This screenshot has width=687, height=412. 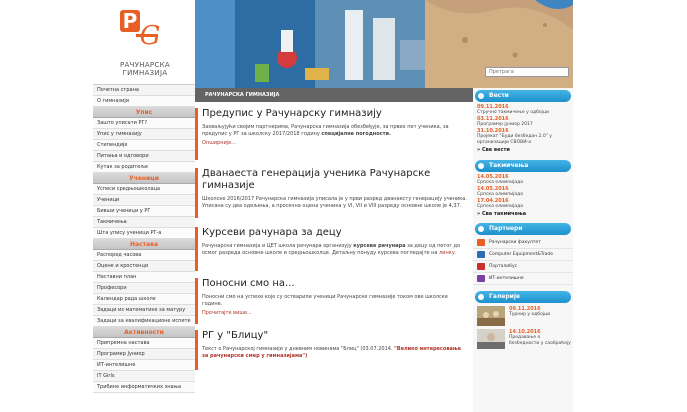 I want to click on gallery-text: Турнир у одбојци, so click(x=530, y=314).